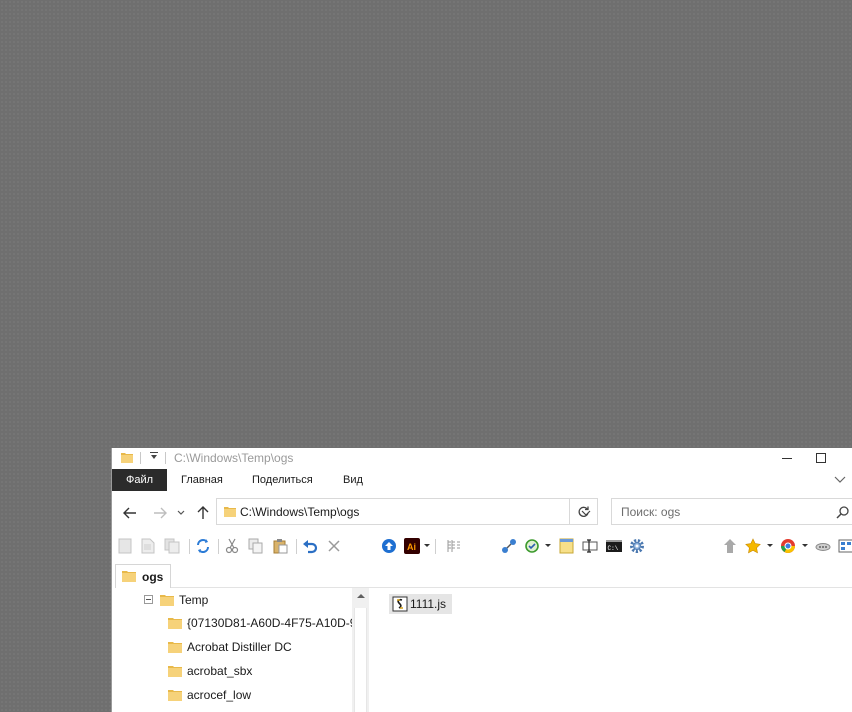 The width and height of the screenshot is (852, 712). Describe the element at coordinates (845, 546) in the screenshot. I see `view-grid-icon` at that location.